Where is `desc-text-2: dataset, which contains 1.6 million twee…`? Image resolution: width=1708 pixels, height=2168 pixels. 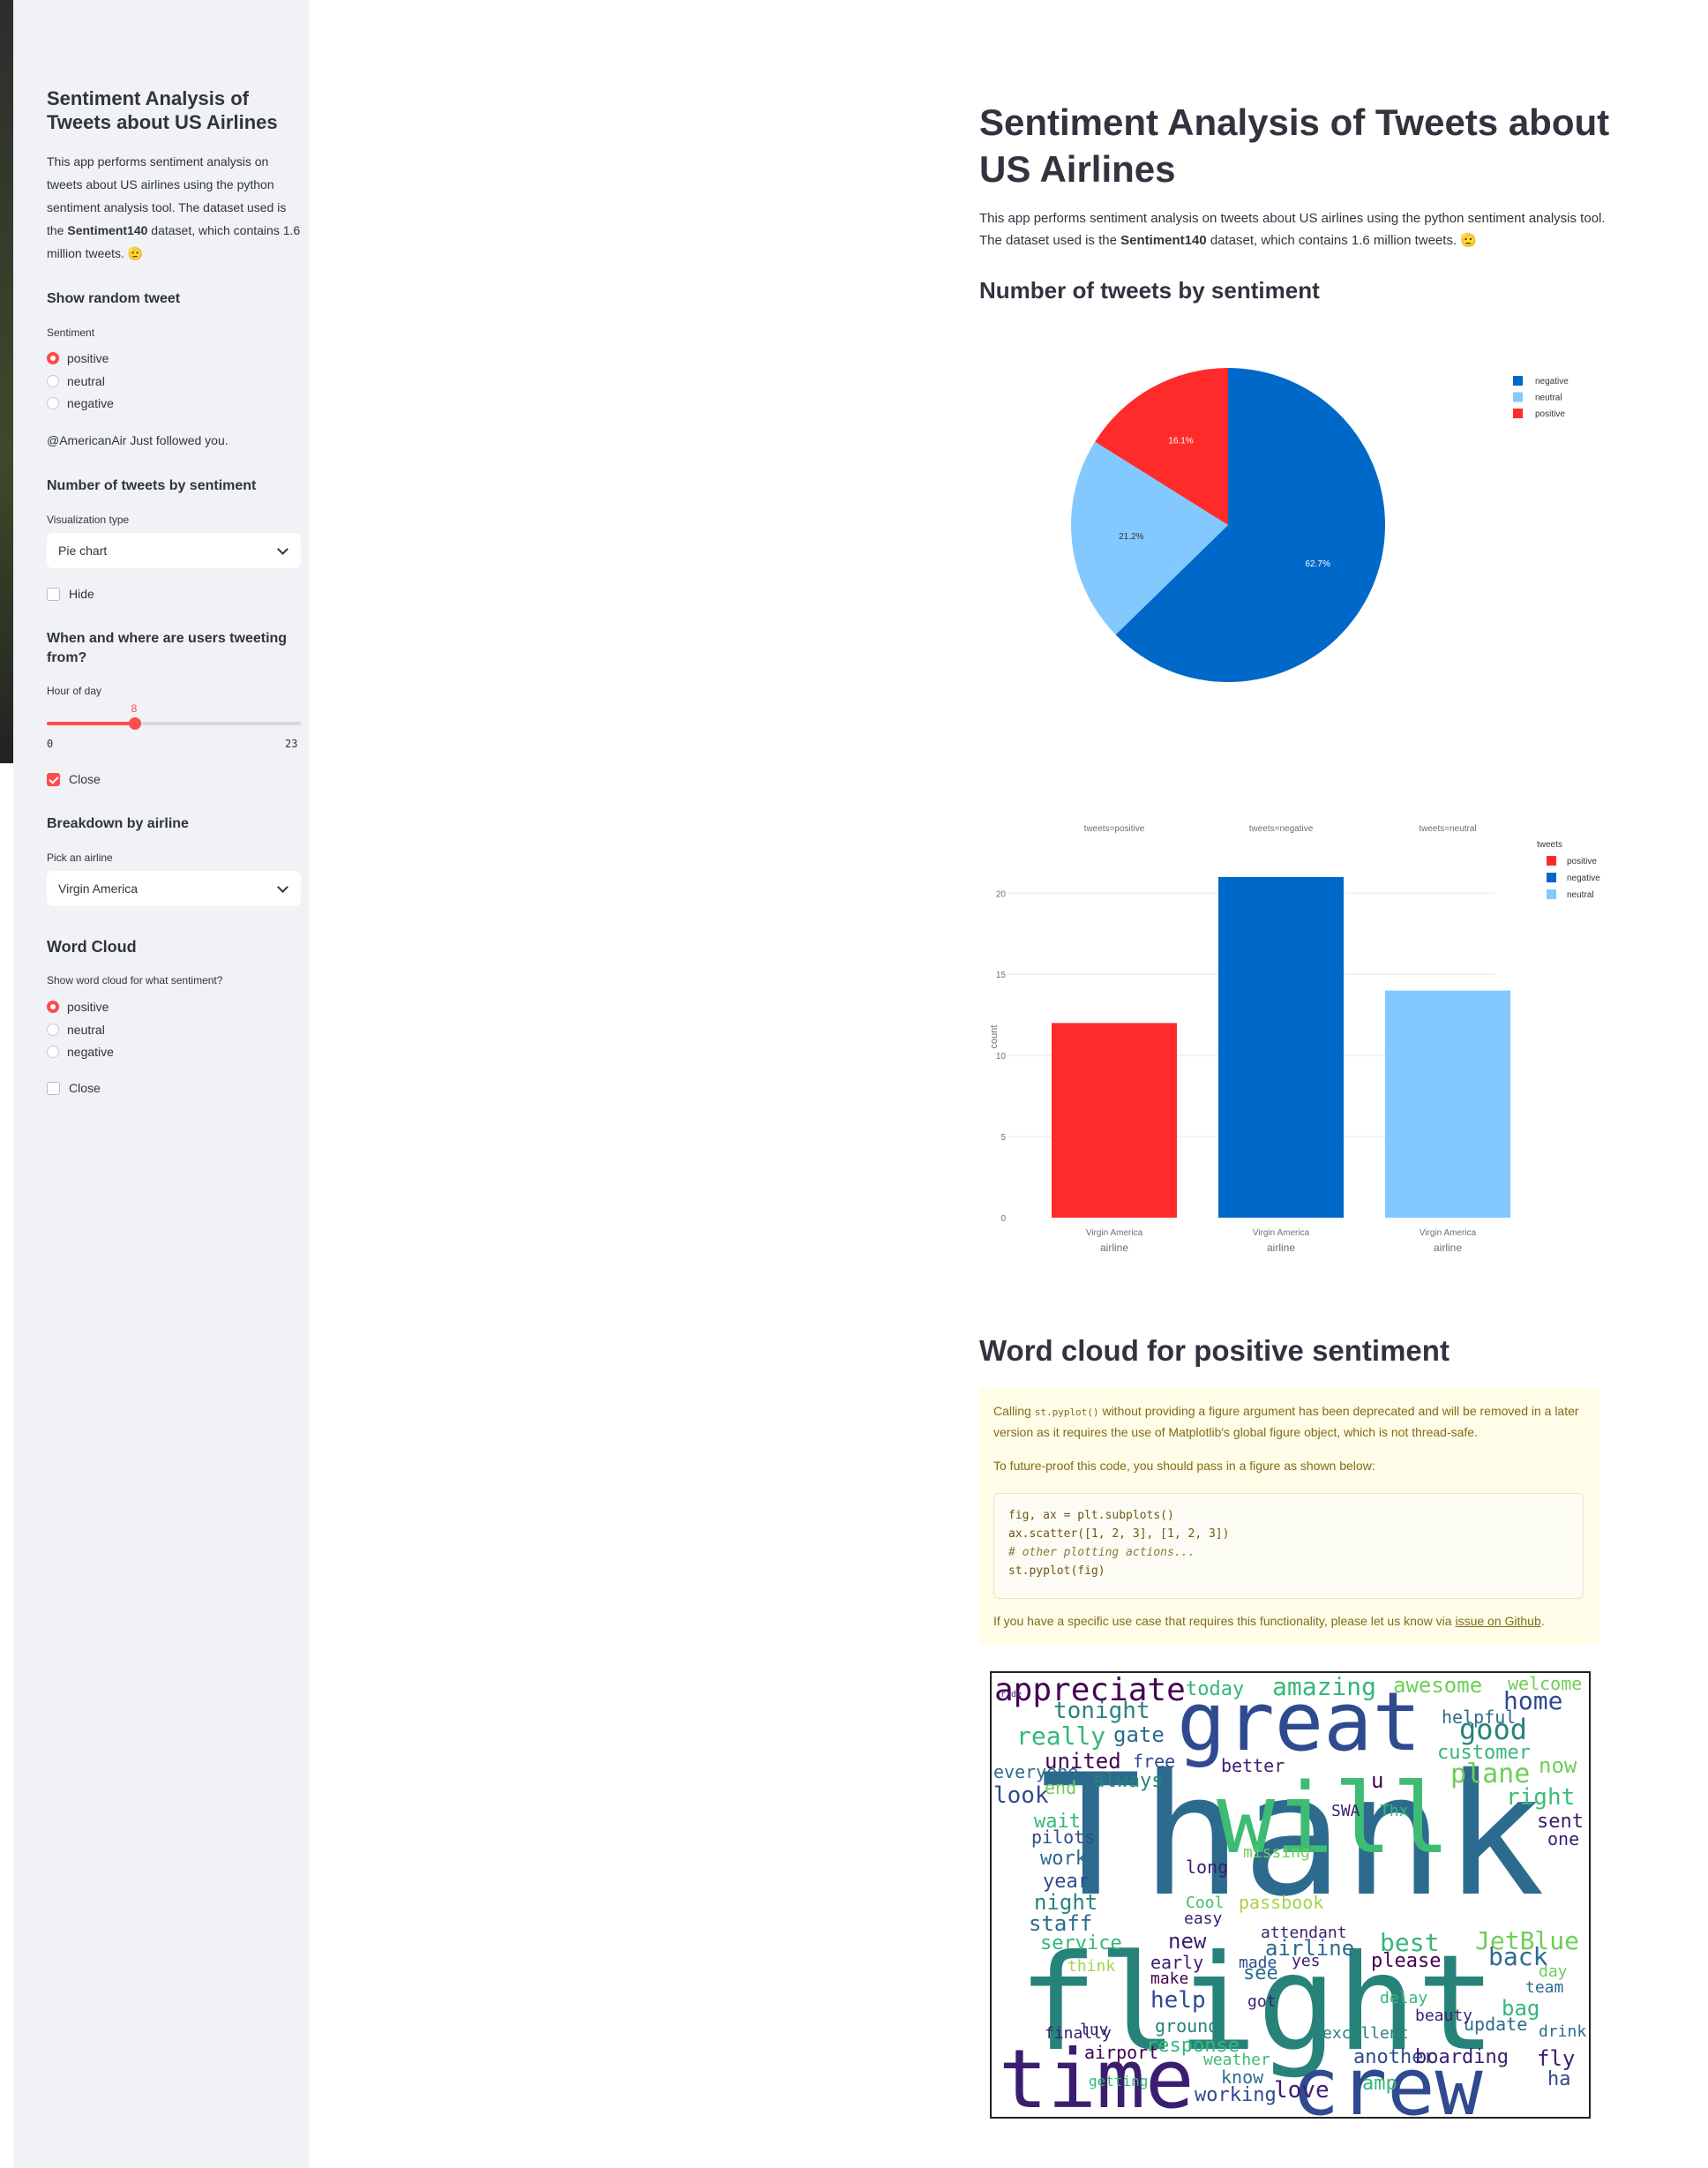 desc-text-2: dataset, which contains 1.6 million twee… is located at coordinates (1331, 241).